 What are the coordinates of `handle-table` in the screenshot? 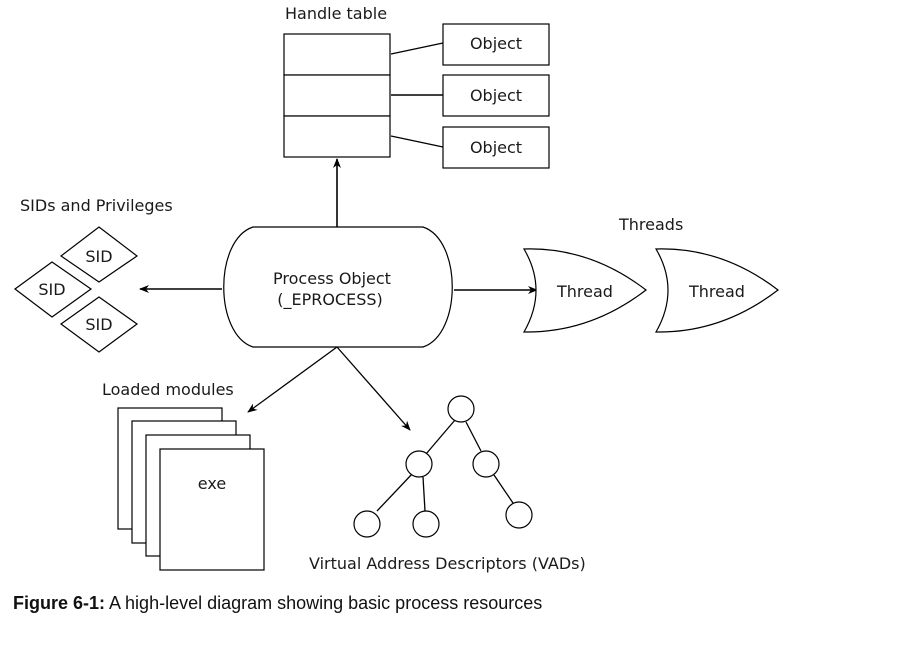 It's located at (337, 95).